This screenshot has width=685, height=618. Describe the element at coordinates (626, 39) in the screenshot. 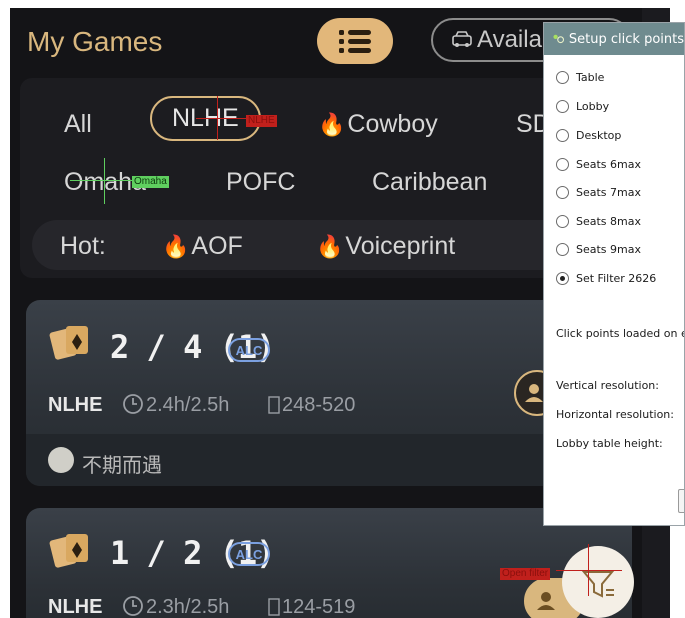

I see `dialog-title: Setup click points` at that location.